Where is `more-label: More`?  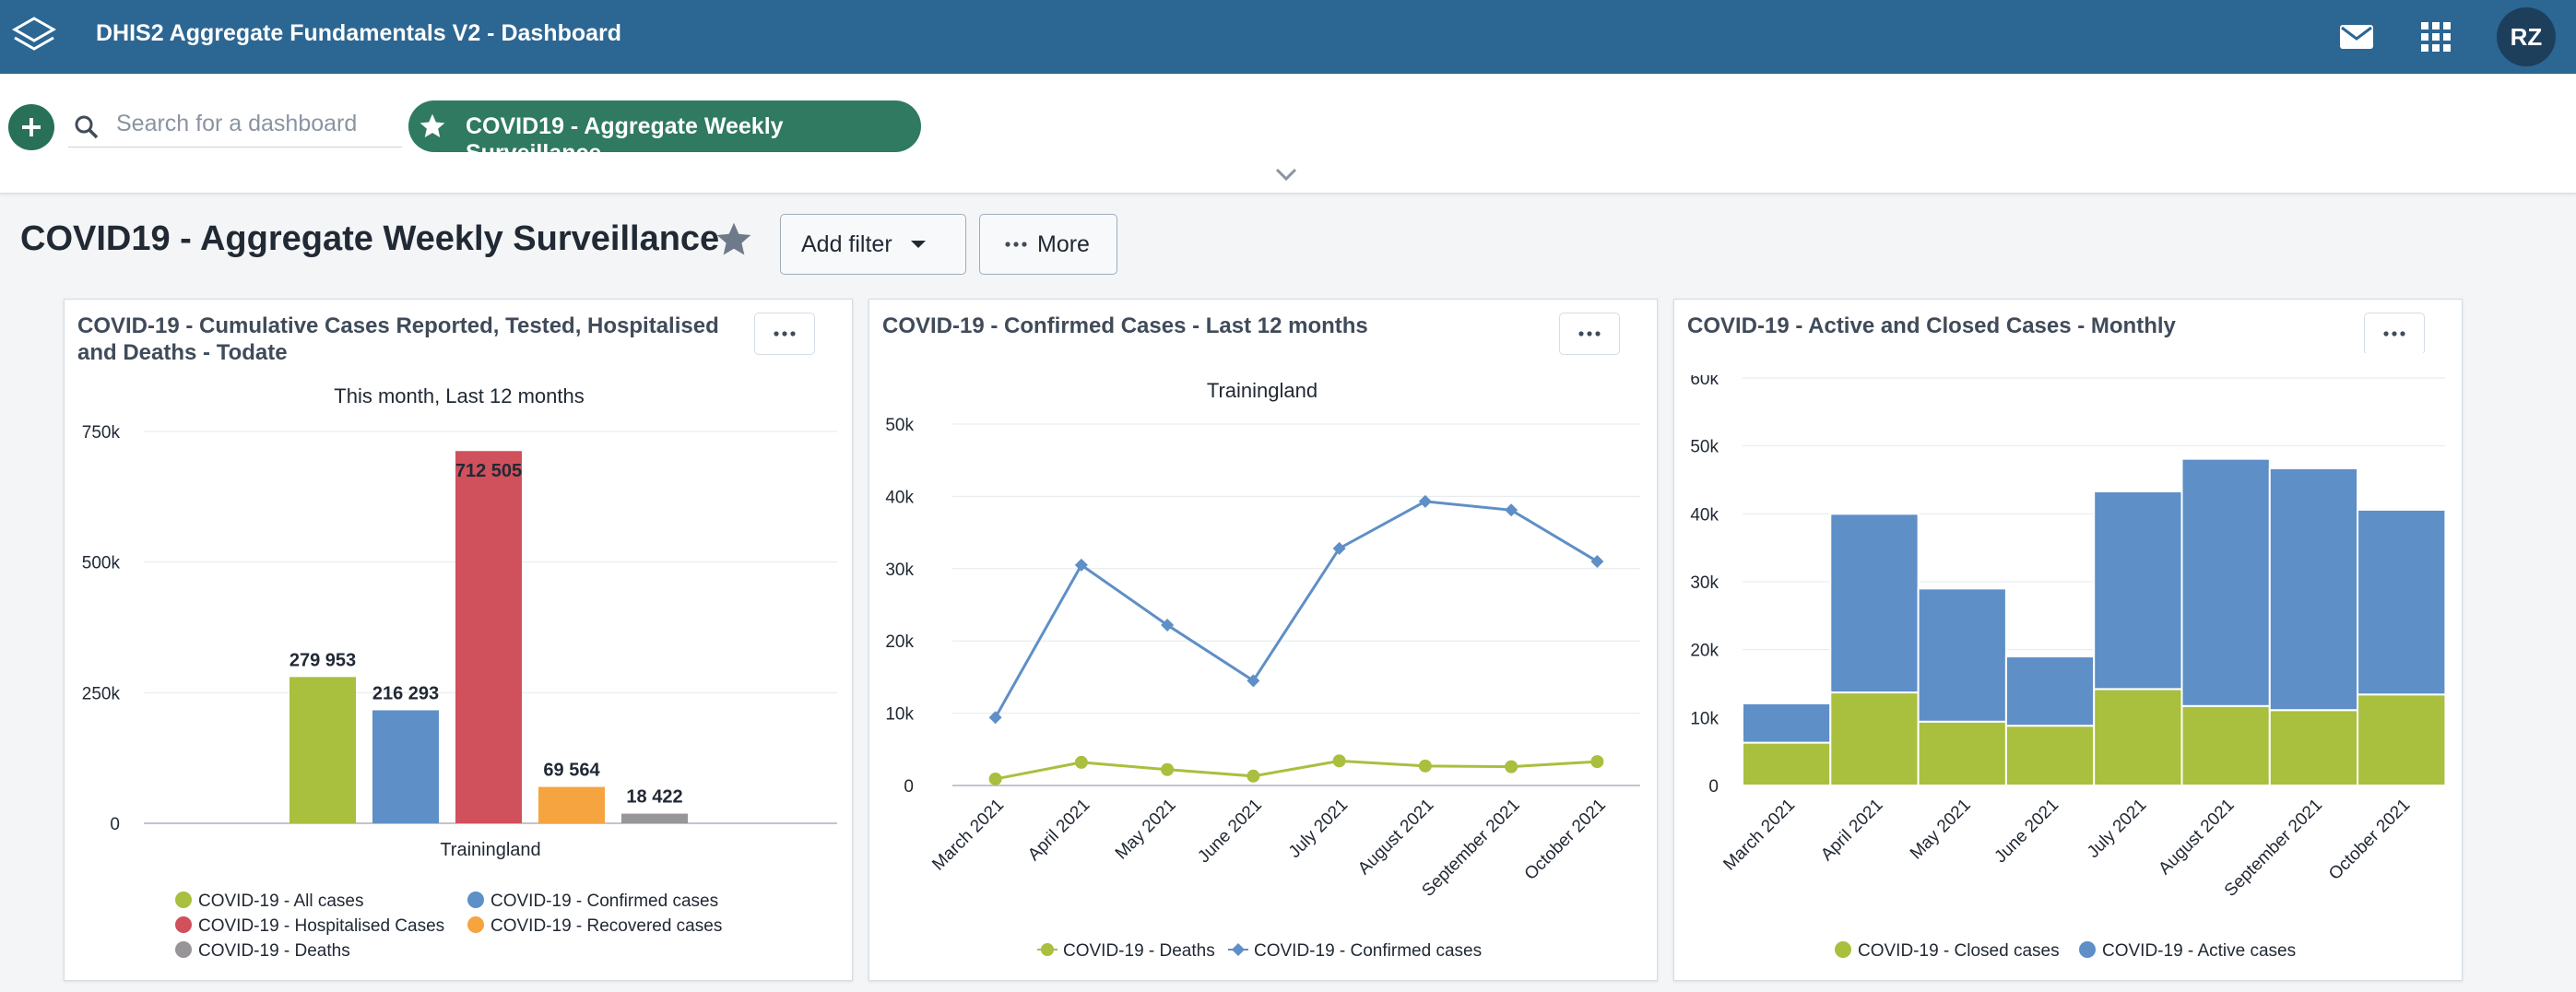
more-label: More is located at coordinates (1063, 243).